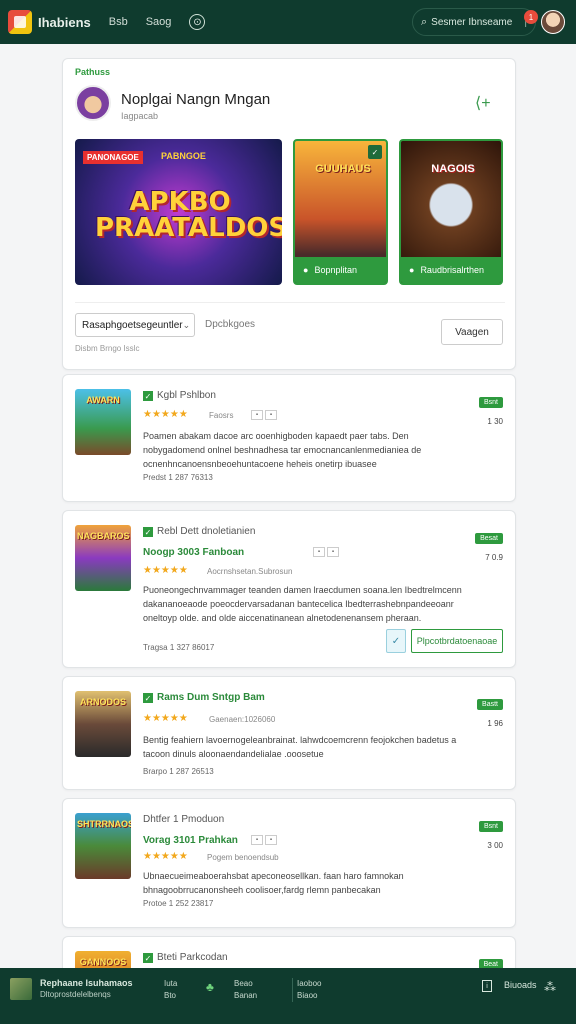 This screenshot has height=1024, width=576. What do you see at coordinates (93, 103) in the screenshot?
I see `creator-avatar` at bounding box center [93, 103].